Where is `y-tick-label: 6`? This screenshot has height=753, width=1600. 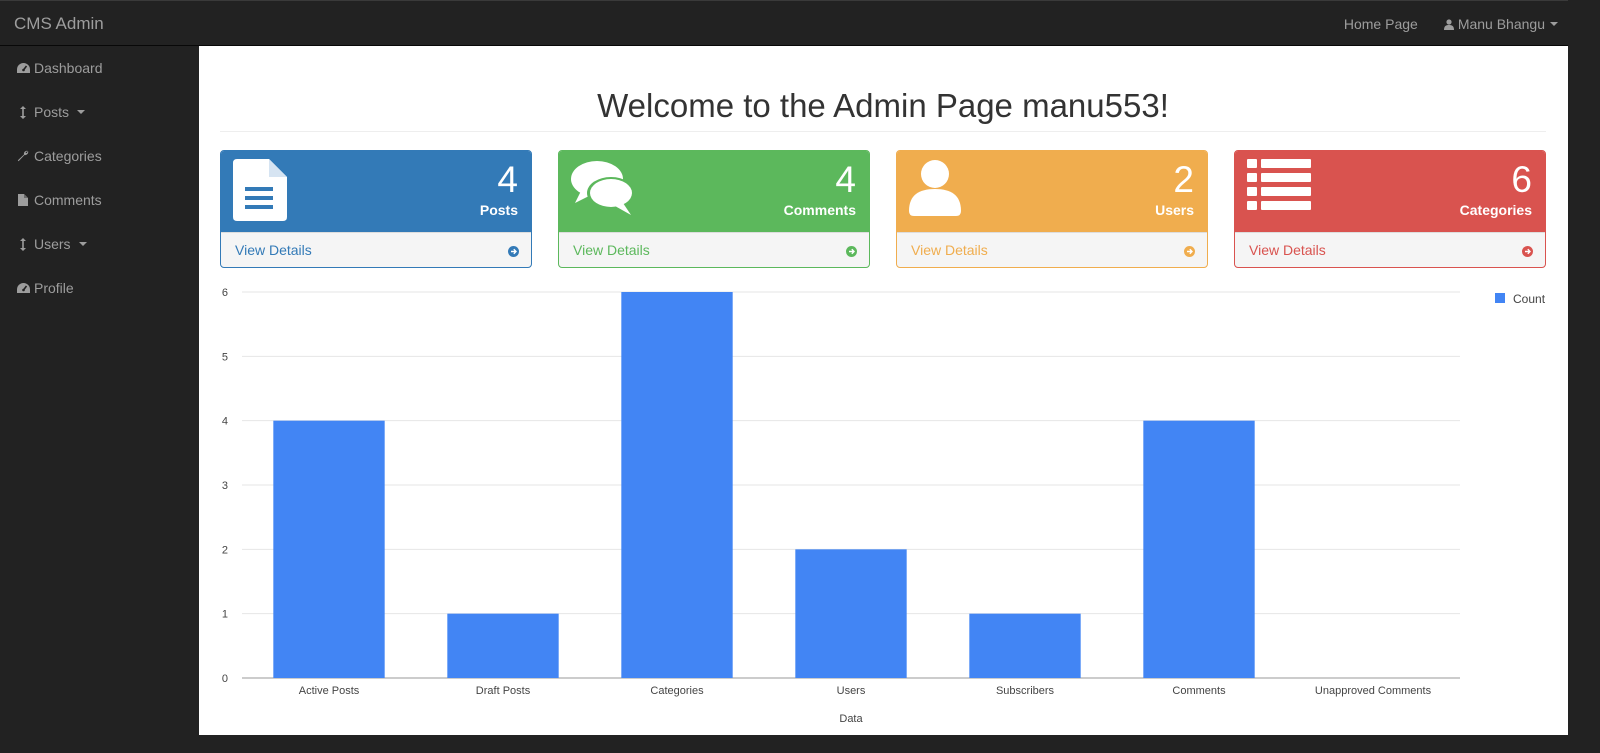
y-tick-label: 6 is located at coordinates (225, 293).